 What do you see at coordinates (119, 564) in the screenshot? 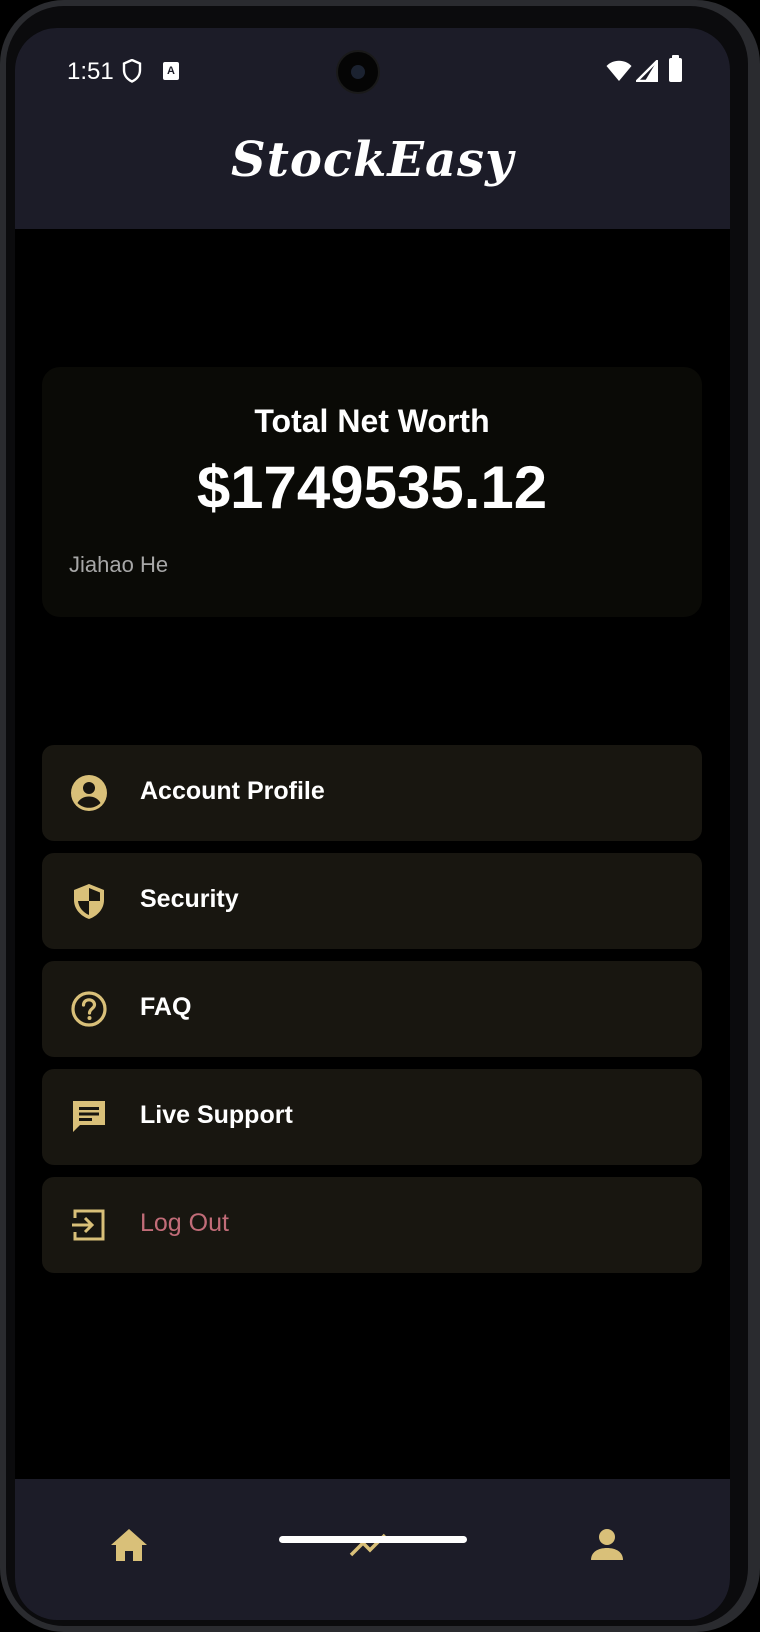
I see `user-name: Jiahao He` at bounding box center [119, 564].